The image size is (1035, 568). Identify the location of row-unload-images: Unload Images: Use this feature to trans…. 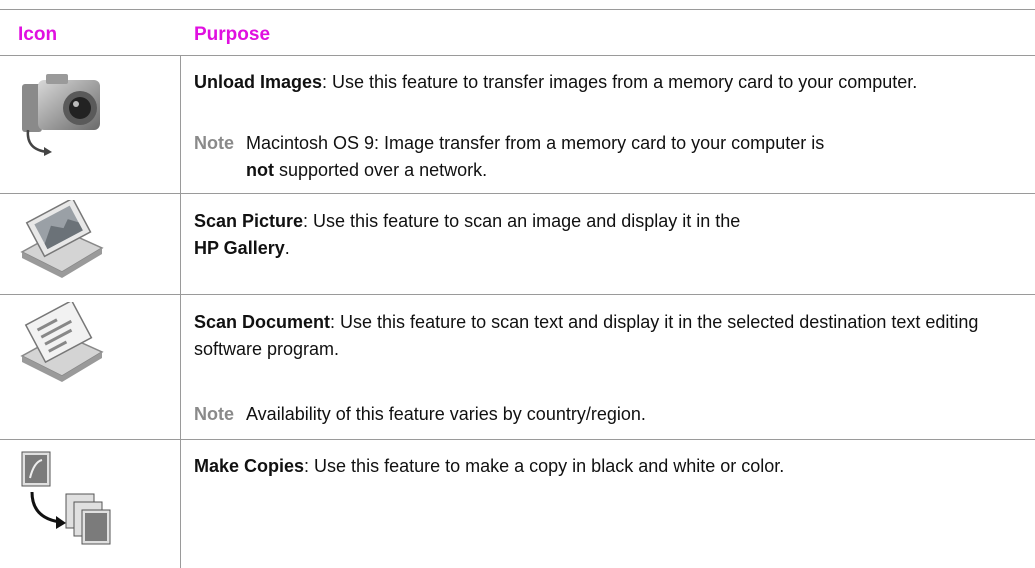
(604, 82).